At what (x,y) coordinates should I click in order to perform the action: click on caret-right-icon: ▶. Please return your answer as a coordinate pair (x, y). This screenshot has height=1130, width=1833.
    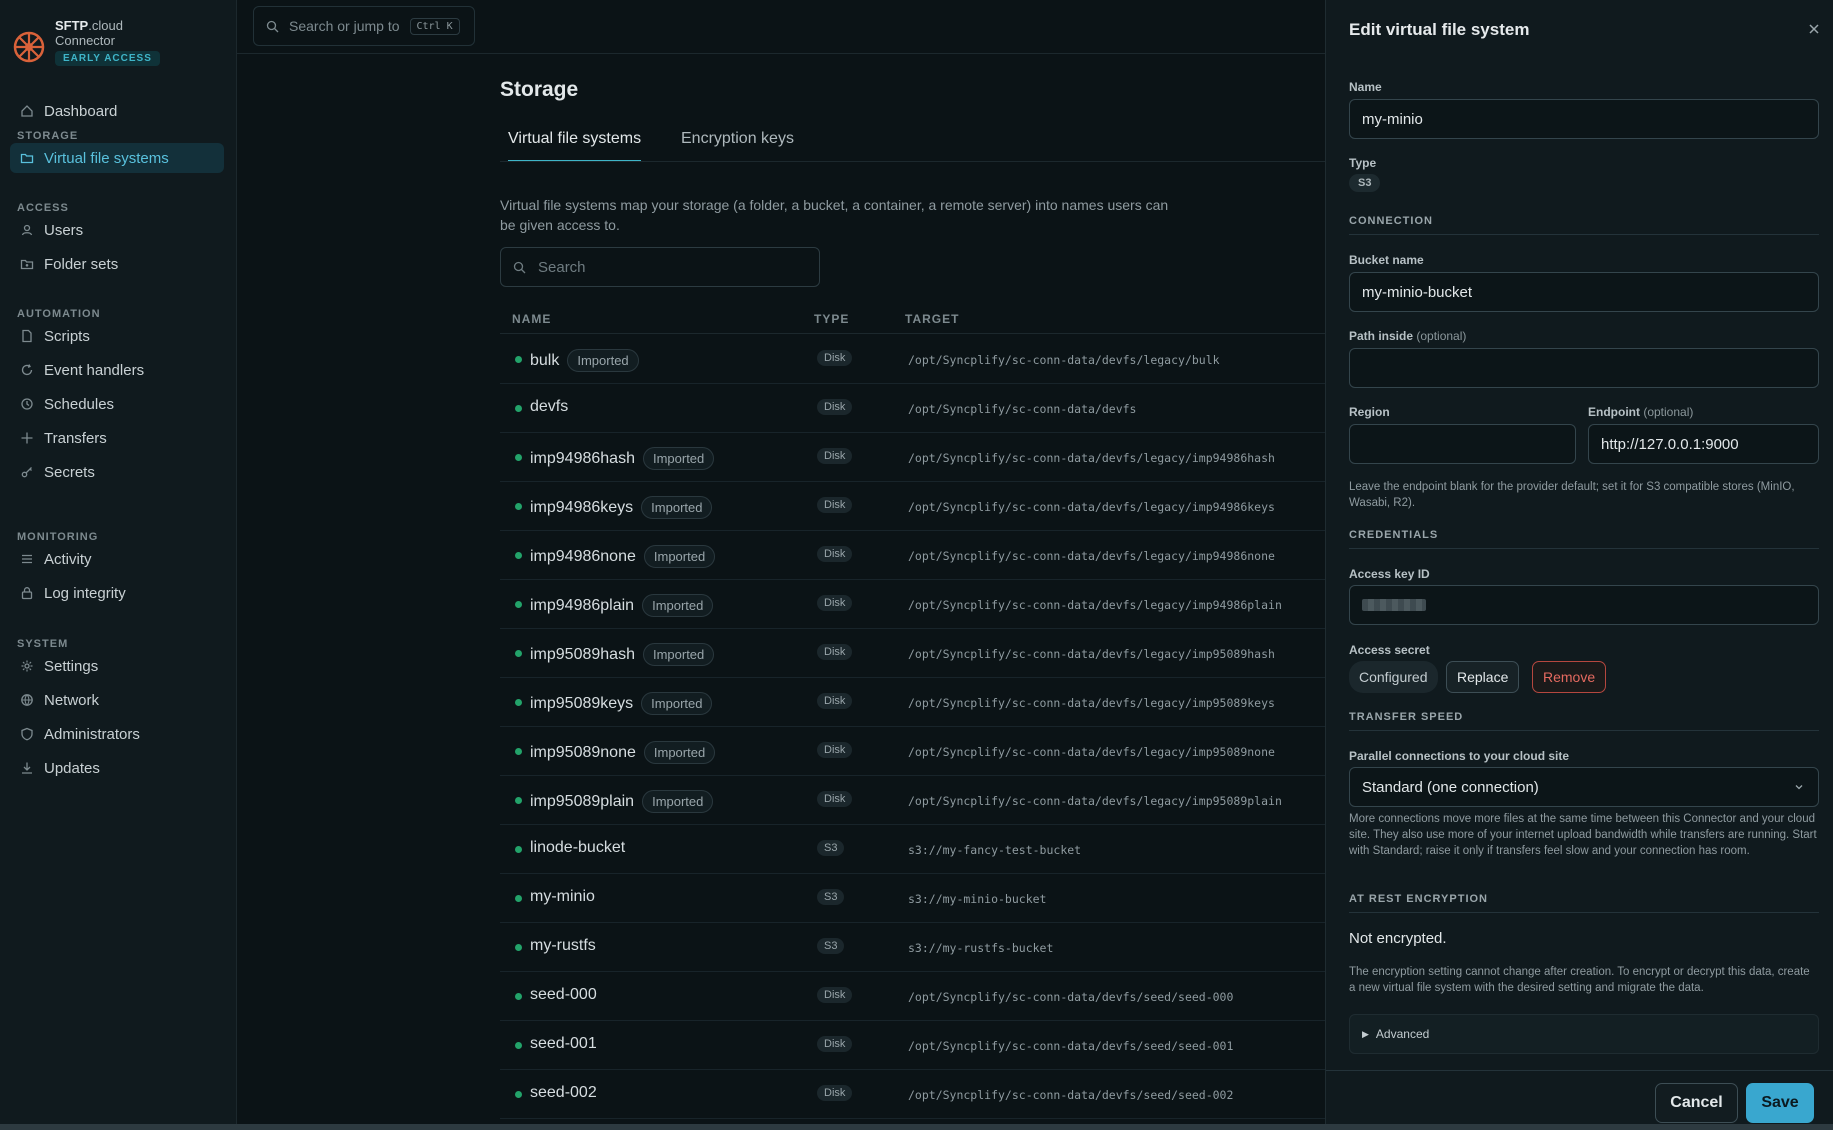
    Looking at the image, I should click on (1365, 1033).